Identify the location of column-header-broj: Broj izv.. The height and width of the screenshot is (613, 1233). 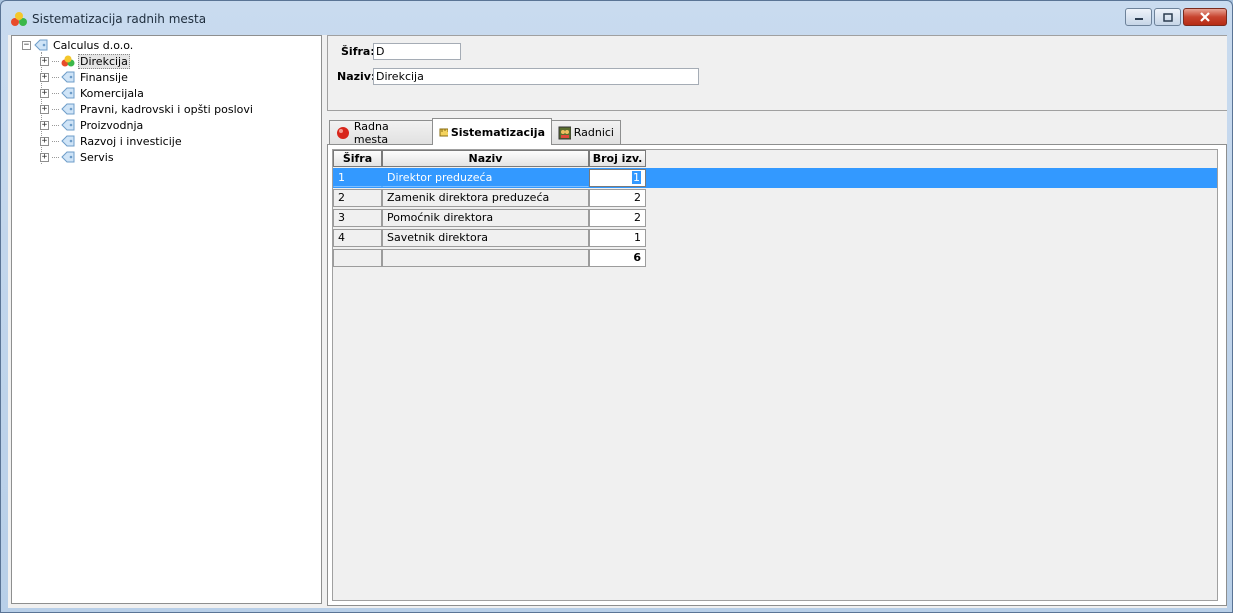
(617, 158).